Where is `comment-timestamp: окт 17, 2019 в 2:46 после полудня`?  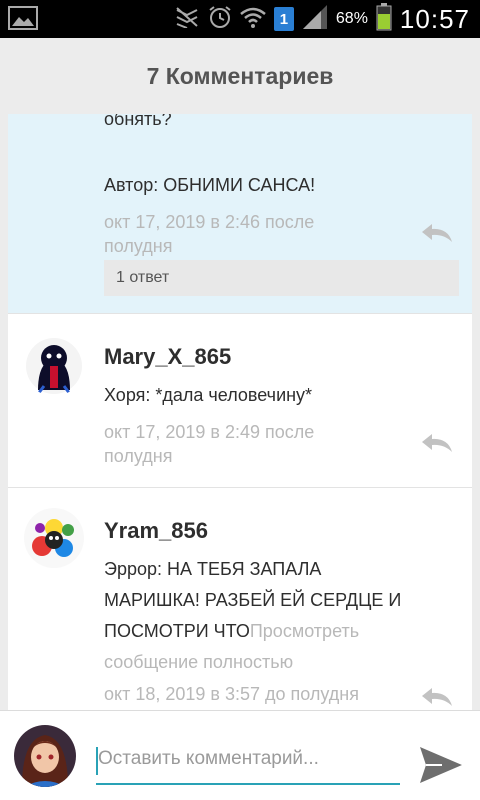
comment-timestamp: окт 17, 2019 в 2:46 после полудня is located at coordinates (244, 234).